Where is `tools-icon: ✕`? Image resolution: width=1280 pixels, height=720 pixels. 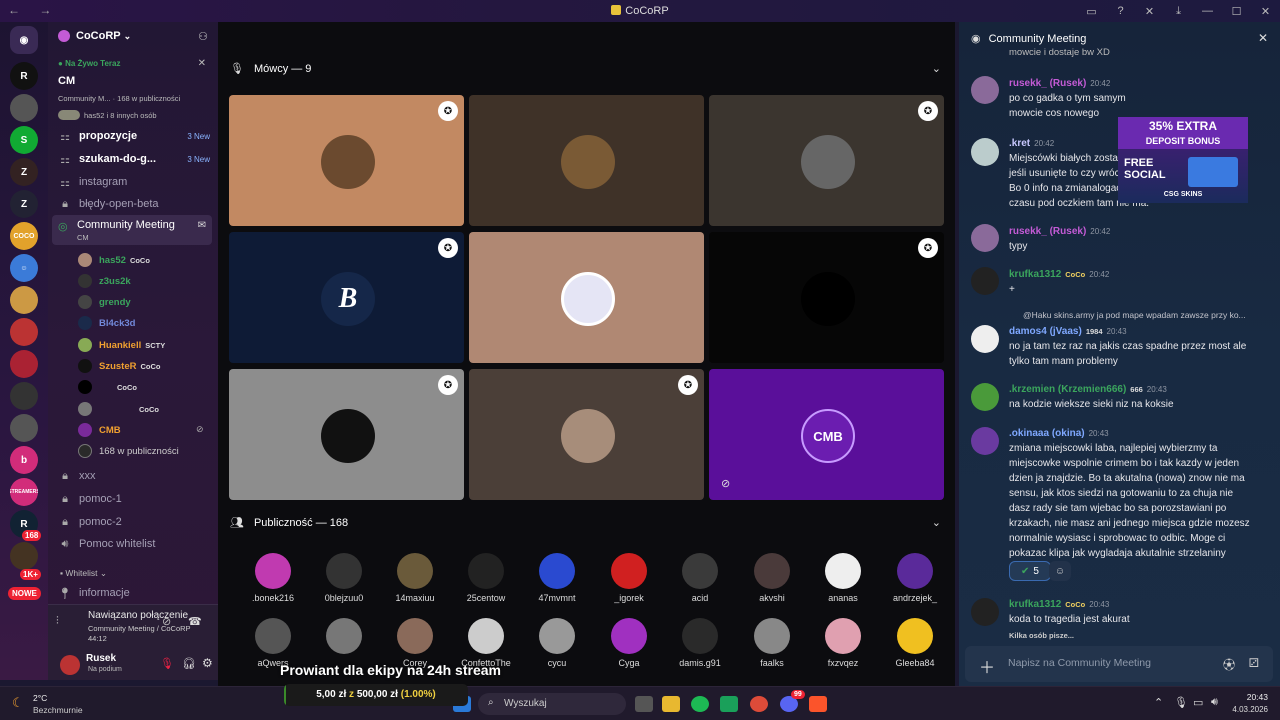 tools-icon: ✕ is located at coordinates (1149, 11).